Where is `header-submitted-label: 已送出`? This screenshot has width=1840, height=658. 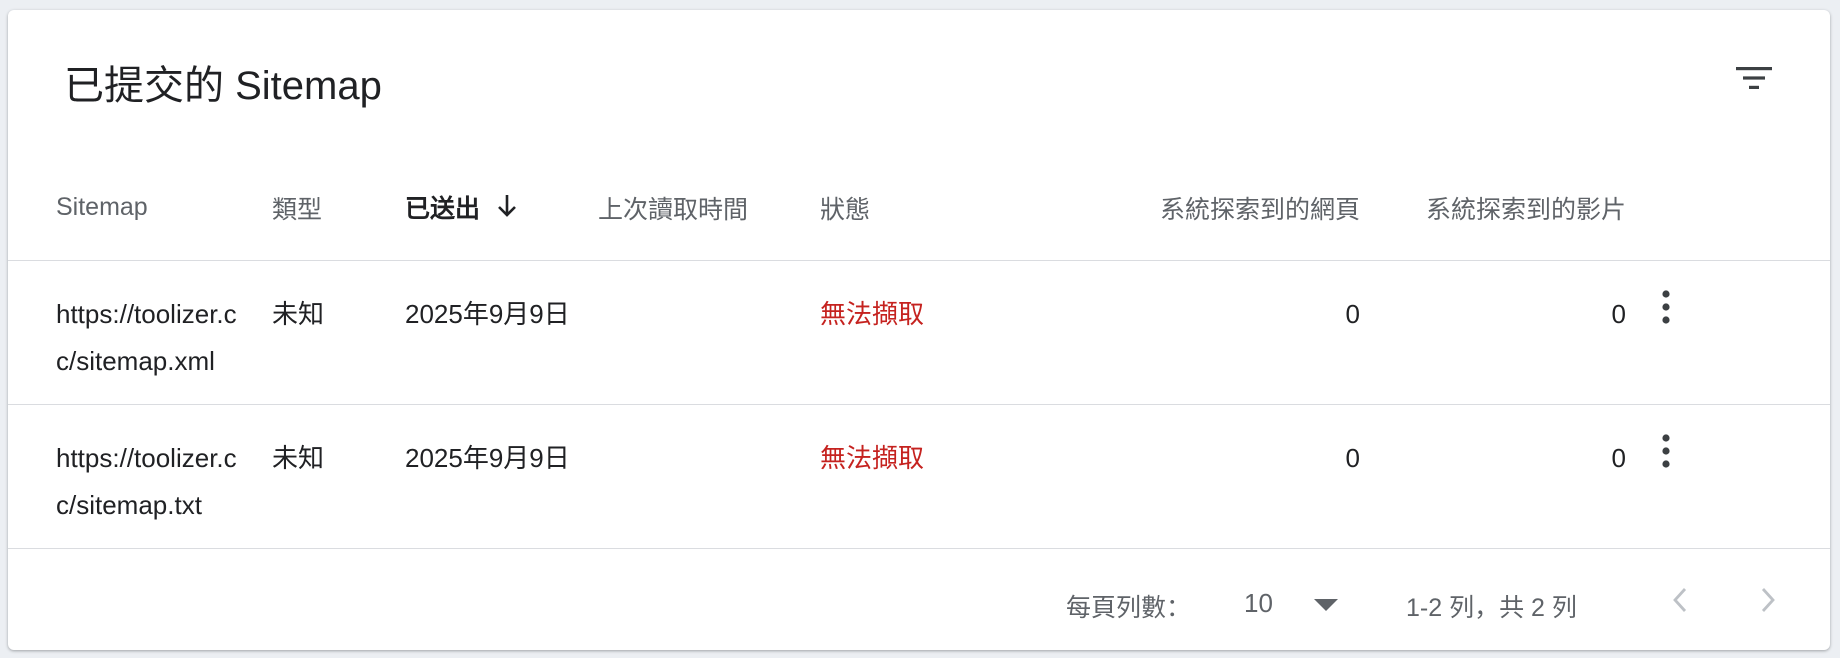 header-submitted-label: 已送出 is located at coordinates (443, 208).